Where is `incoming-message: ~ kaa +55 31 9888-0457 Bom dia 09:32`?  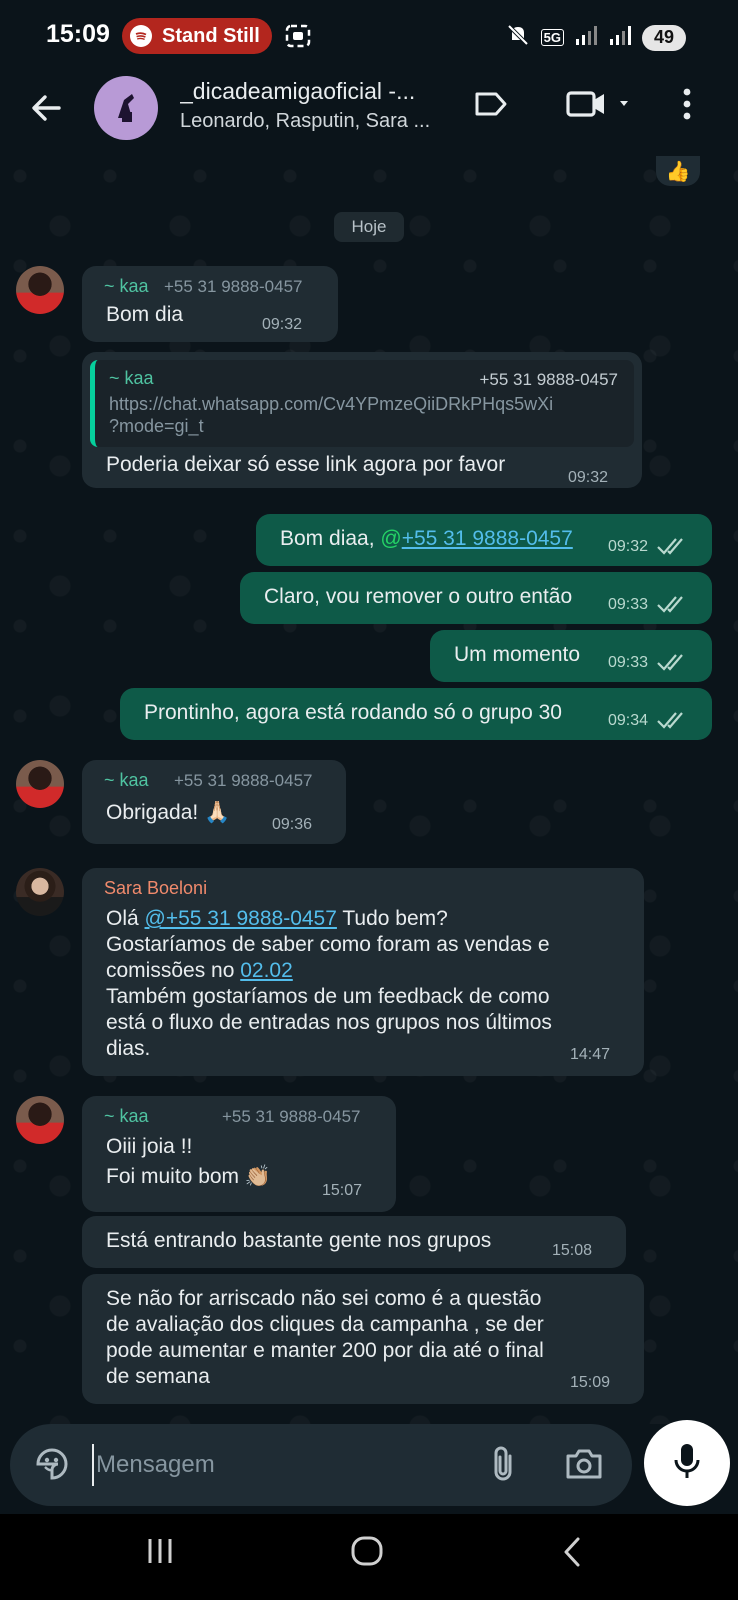 incoming-message: ~ kaa +55 31 9888-0457 Bom dia 09:32 is located at coordinates (210, 304).